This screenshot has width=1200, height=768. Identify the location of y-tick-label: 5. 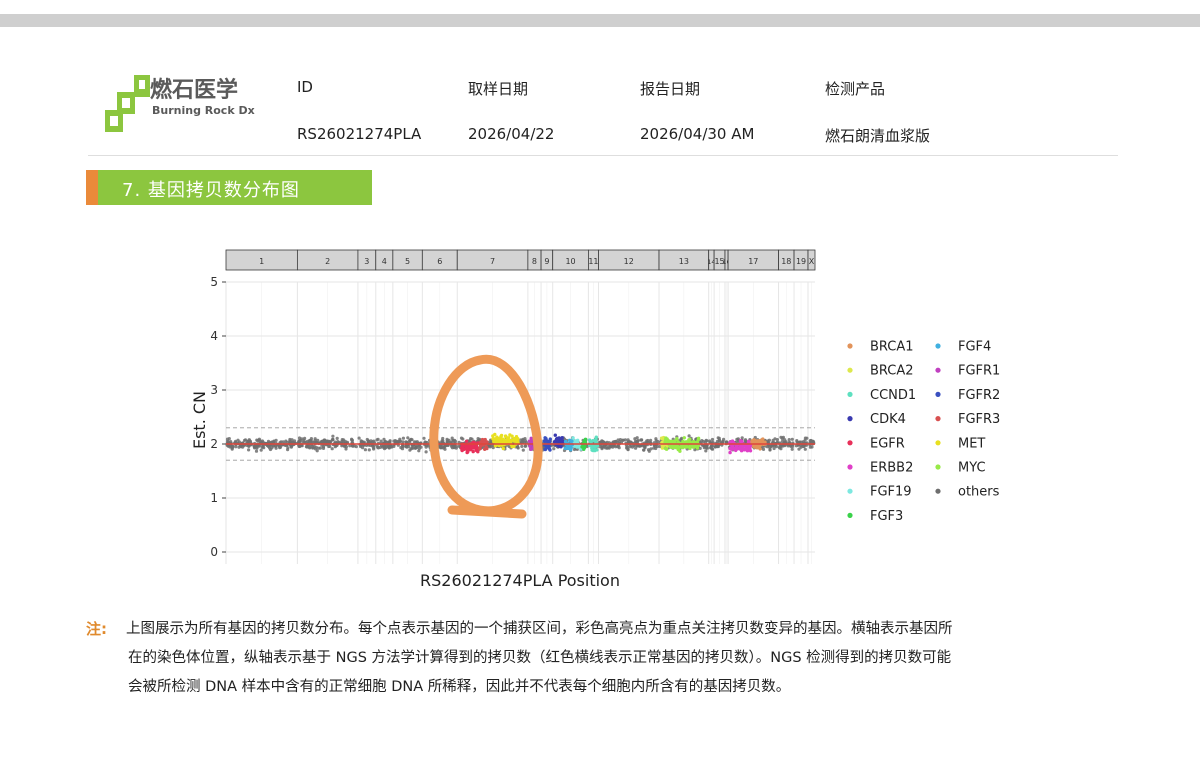
(214, 282).